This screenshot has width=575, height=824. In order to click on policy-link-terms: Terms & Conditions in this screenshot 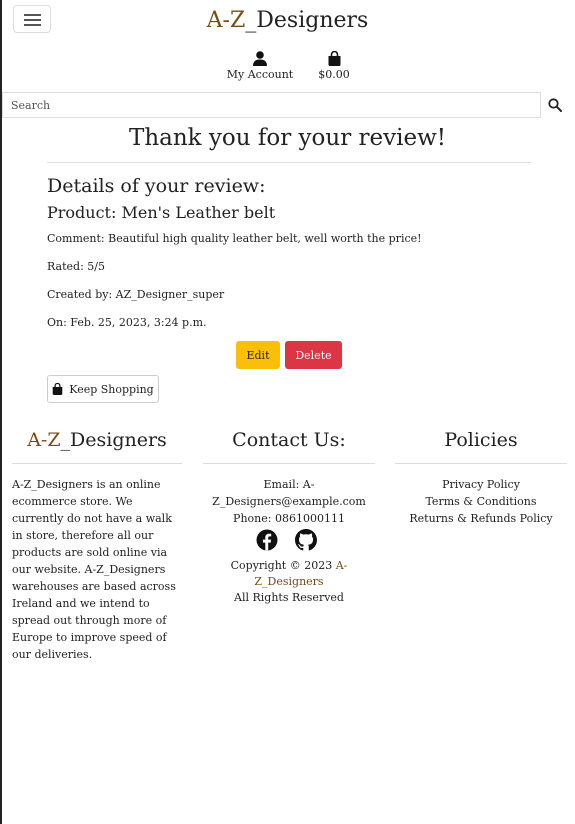, I will do `click(481, 501)`.